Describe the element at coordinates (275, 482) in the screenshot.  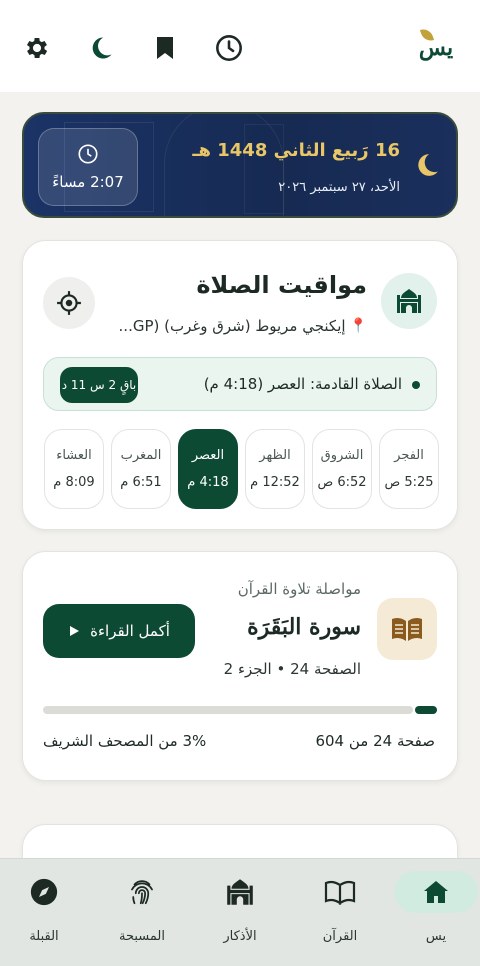
I see `prayer-time: 12:52 م` at that location.